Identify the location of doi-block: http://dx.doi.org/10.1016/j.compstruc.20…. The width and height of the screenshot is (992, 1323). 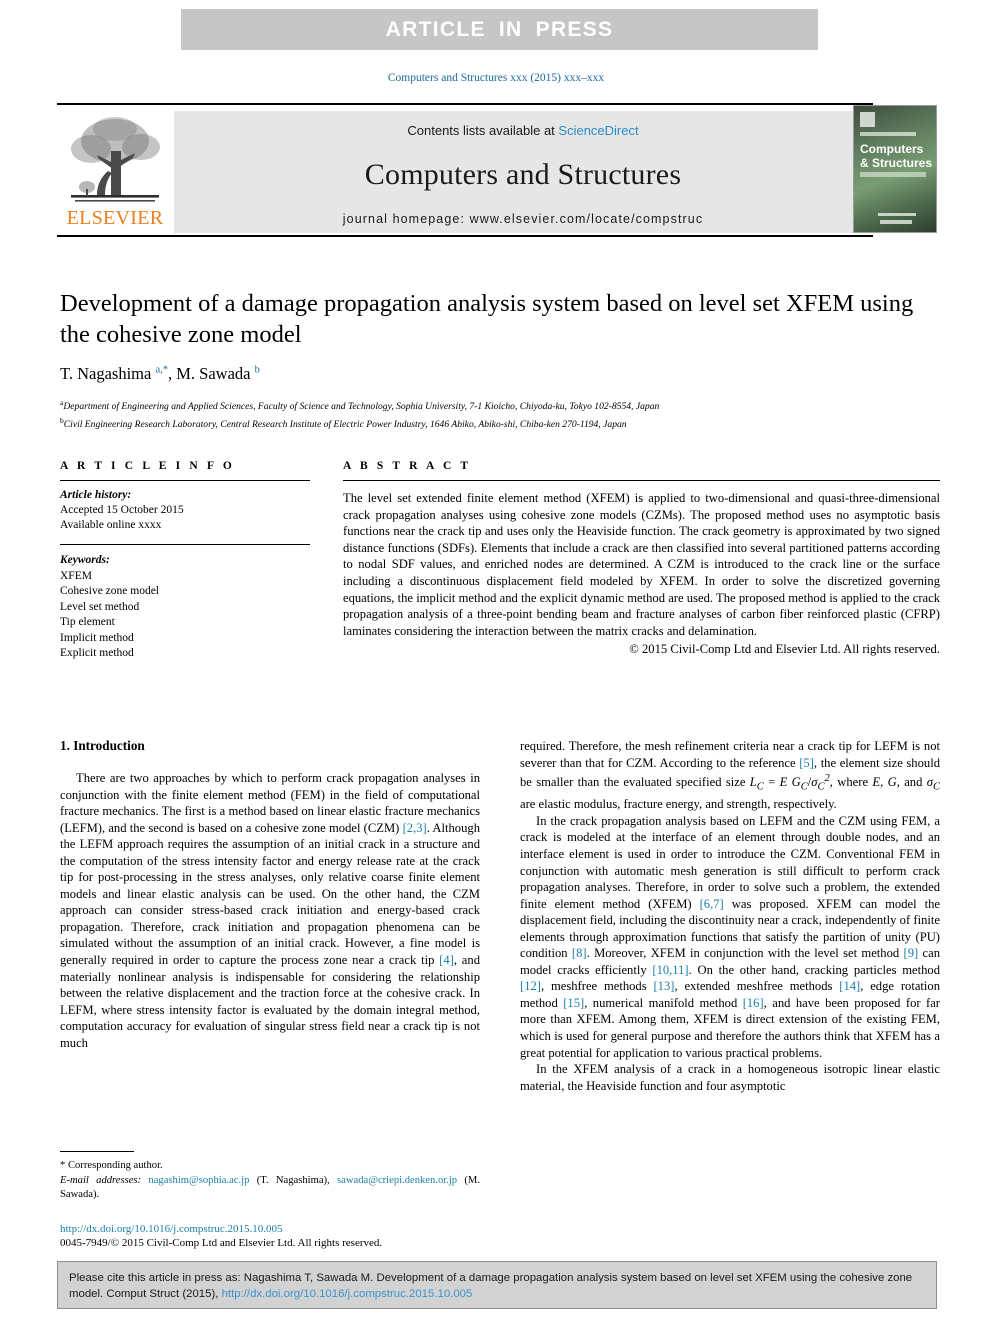
(290, 1236).